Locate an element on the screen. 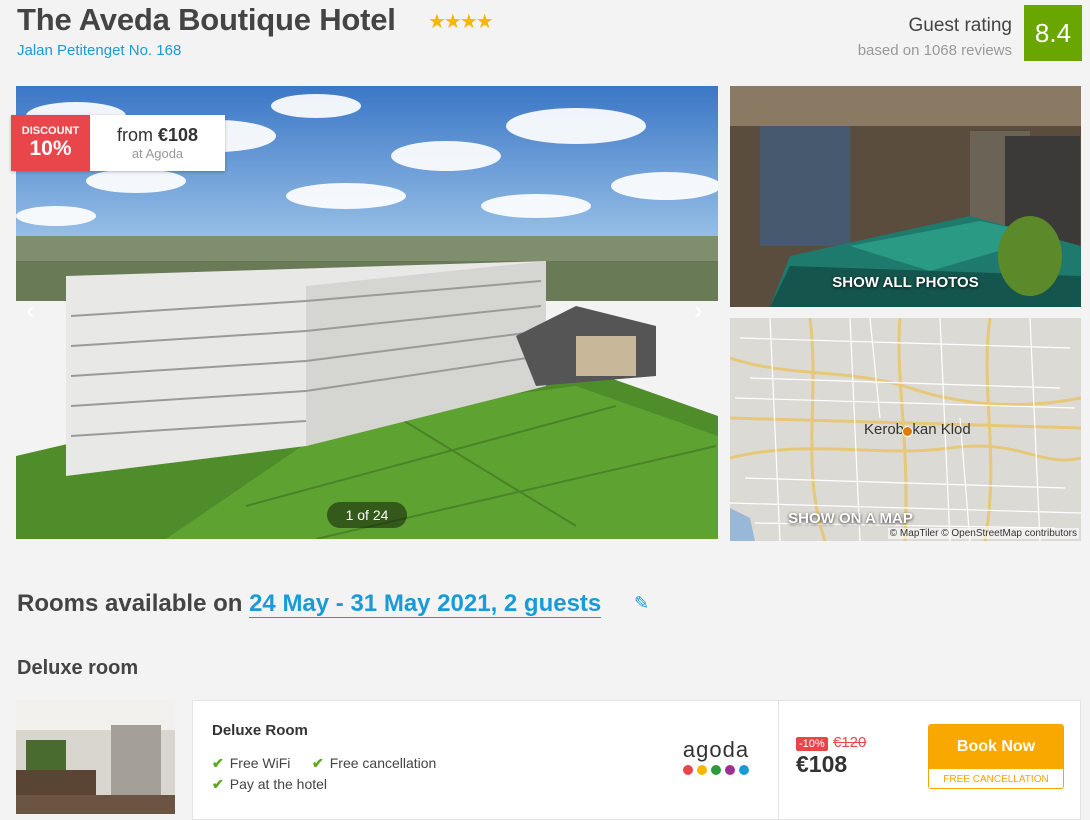 This screenshot has height=820, width=1090. from-price-box: from €108 at Agoda is located at coordinates (157, 143).